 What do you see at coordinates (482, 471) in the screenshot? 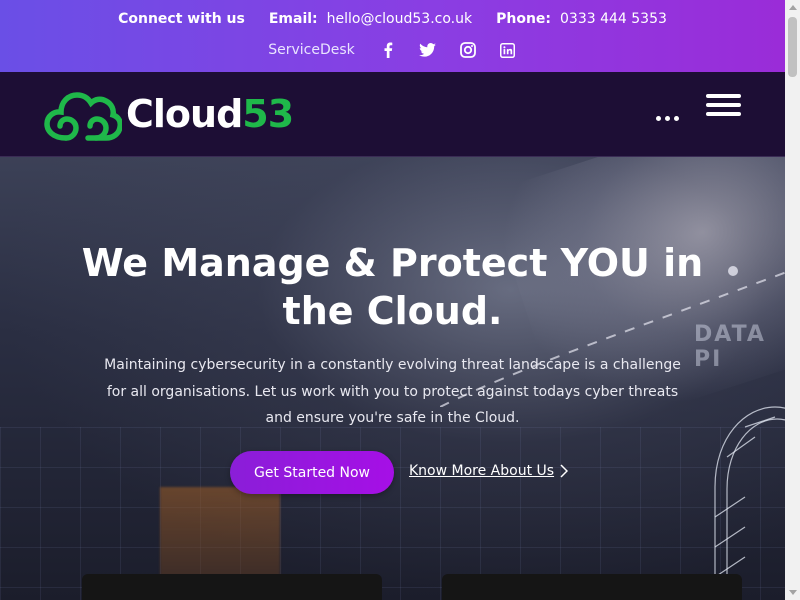
I see `know-more-label: Know More About Us` at bounding box center [482, 471].